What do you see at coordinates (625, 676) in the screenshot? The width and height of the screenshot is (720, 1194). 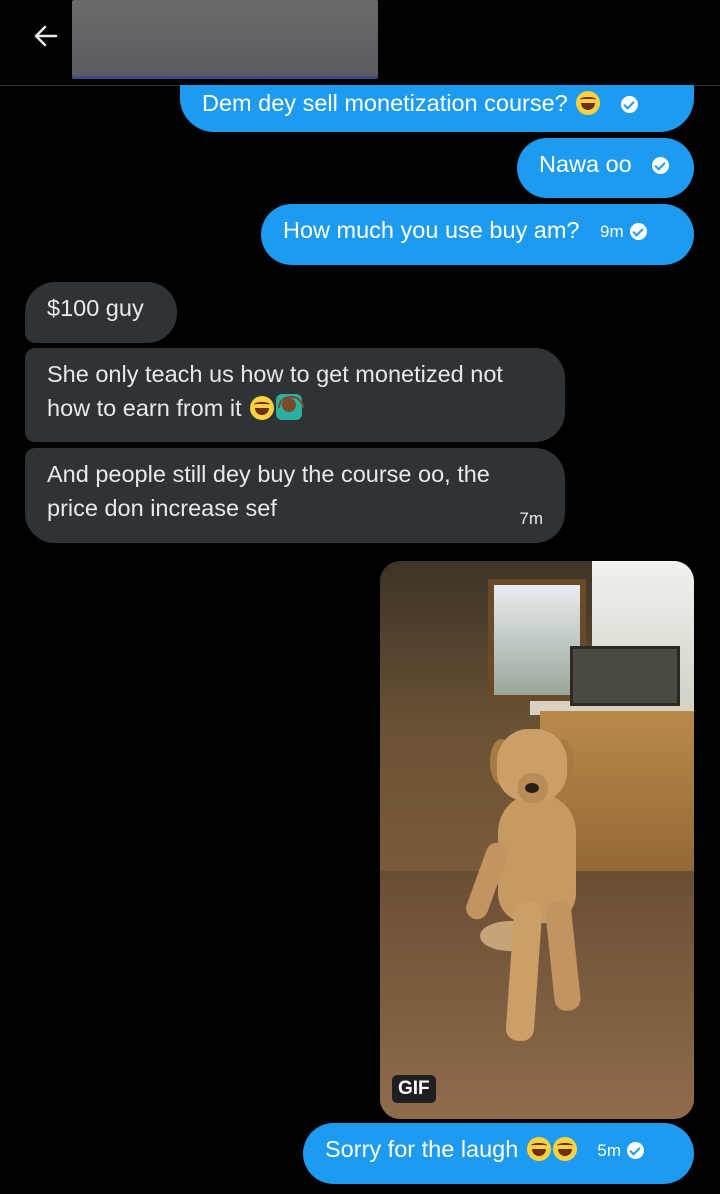 I see `gif-scene-aquarium` at bounding box center [625, 676].